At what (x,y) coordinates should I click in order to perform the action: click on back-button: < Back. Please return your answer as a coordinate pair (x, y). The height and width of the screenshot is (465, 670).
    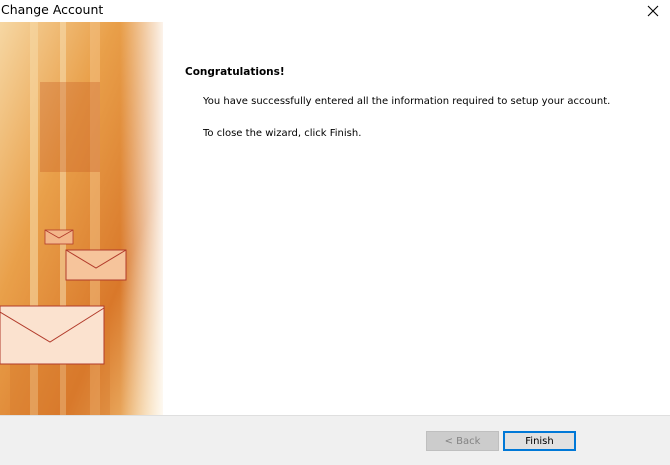
    Looking at the image, I should click on (462, 441).